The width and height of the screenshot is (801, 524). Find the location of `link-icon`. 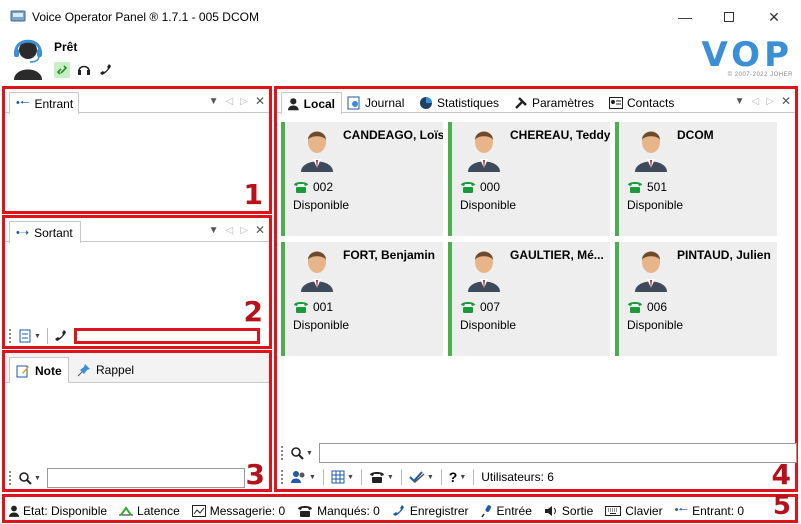

link-icon is located at coordinates (62, 70).